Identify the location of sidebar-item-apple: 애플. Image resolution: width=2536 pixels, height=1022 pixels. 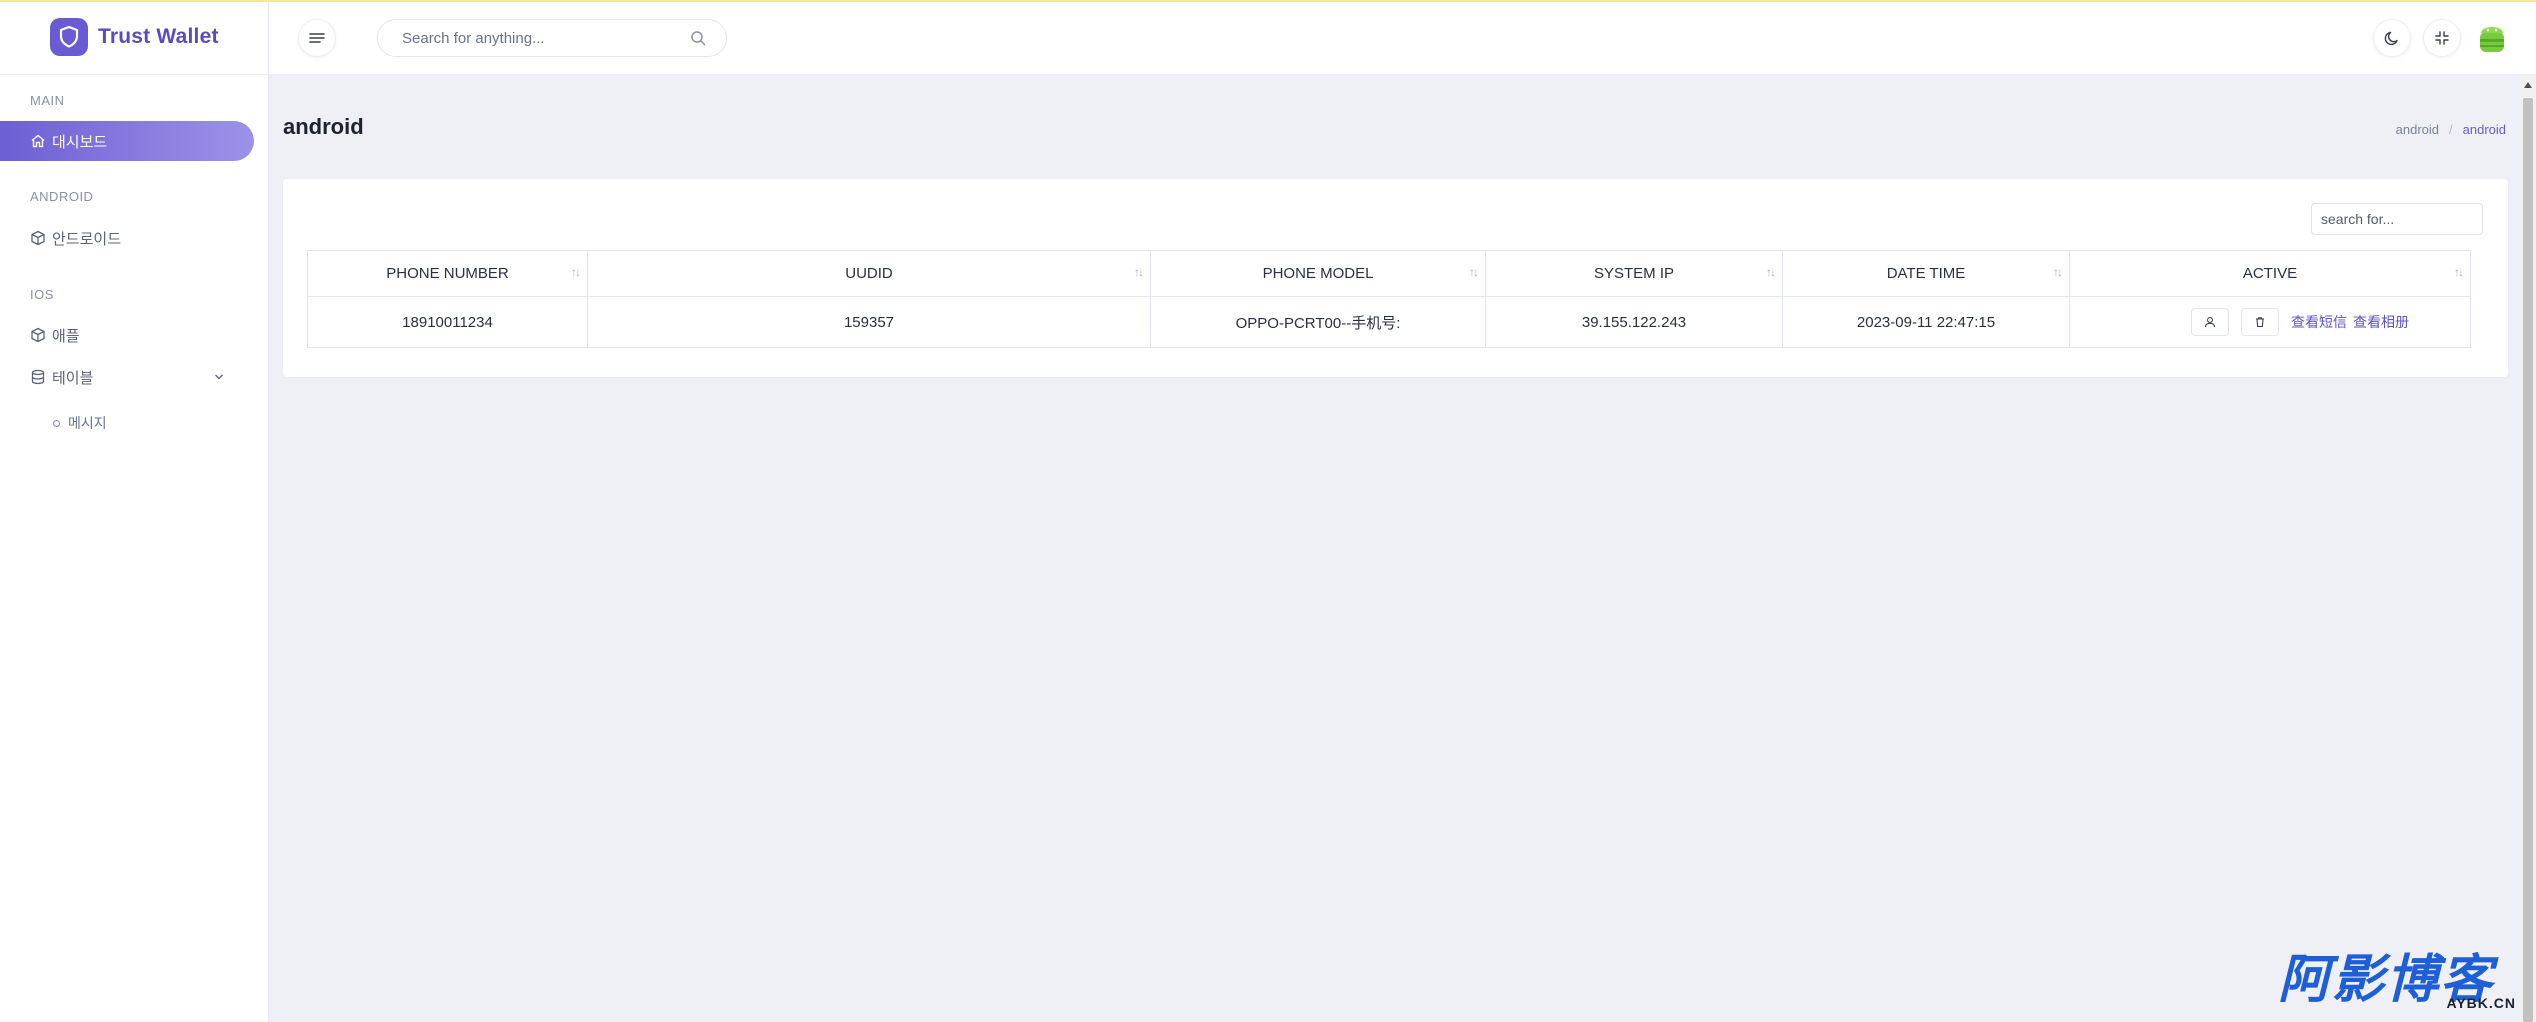
(127, 335).